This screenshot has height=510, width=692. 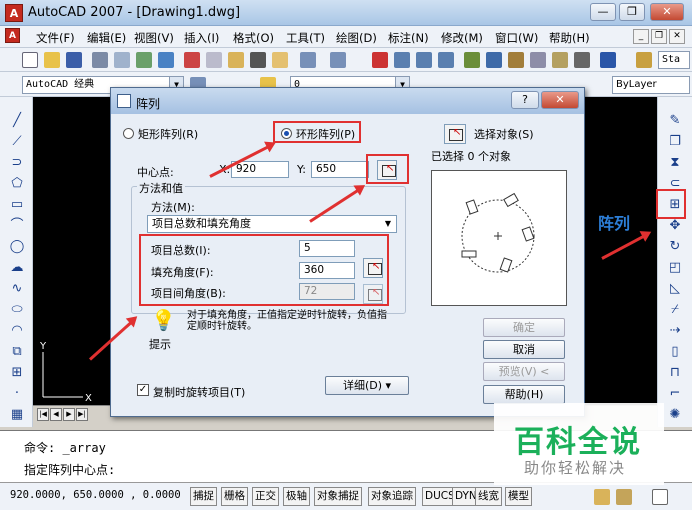 I want to click on save-icon, so click(x=74, y=60).